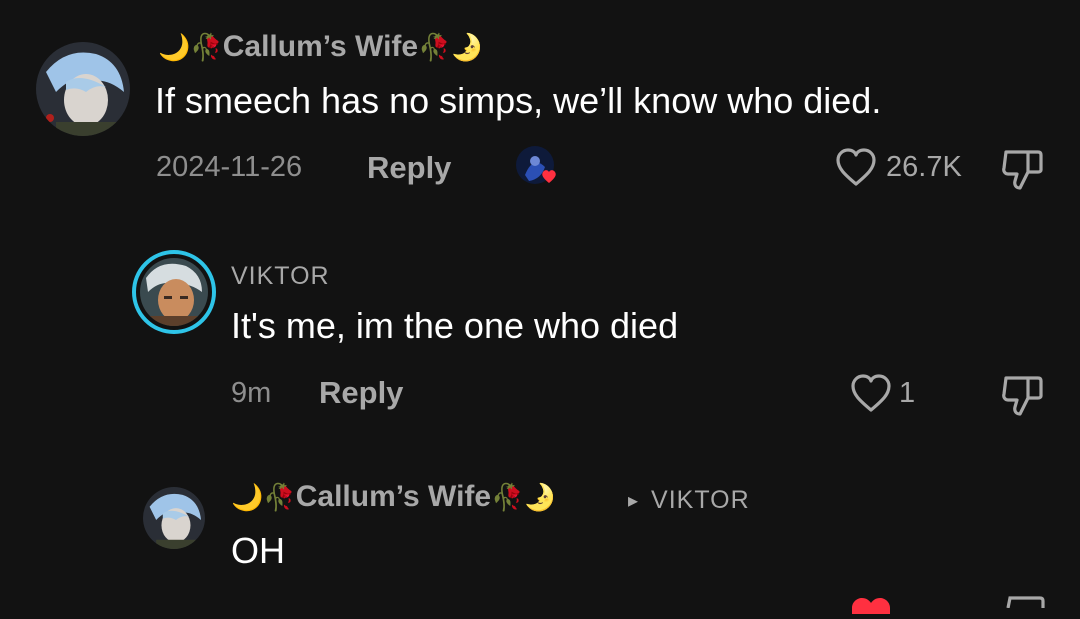 The height and width of the screenshot is (619, 1080). Describe the element at coordinates (229, 167) in the screenshot. I see `comment-date: 2024-11-26` at that location.